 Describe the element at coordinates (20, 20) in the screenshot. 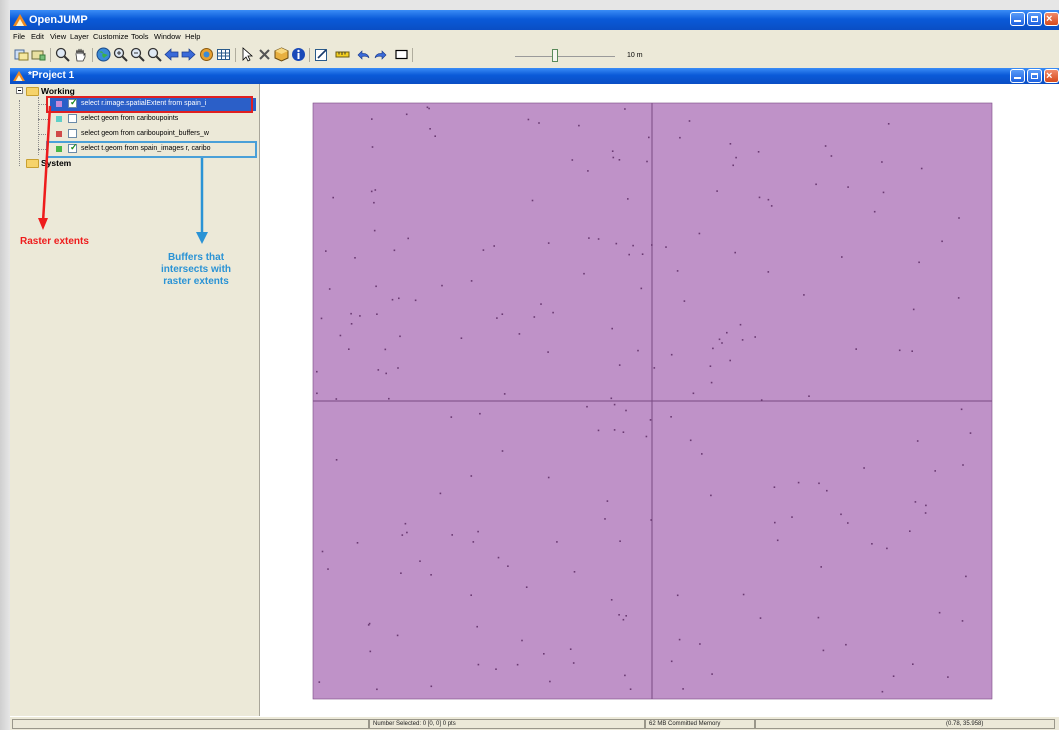

I see `openjump-logo-icon` at that location.